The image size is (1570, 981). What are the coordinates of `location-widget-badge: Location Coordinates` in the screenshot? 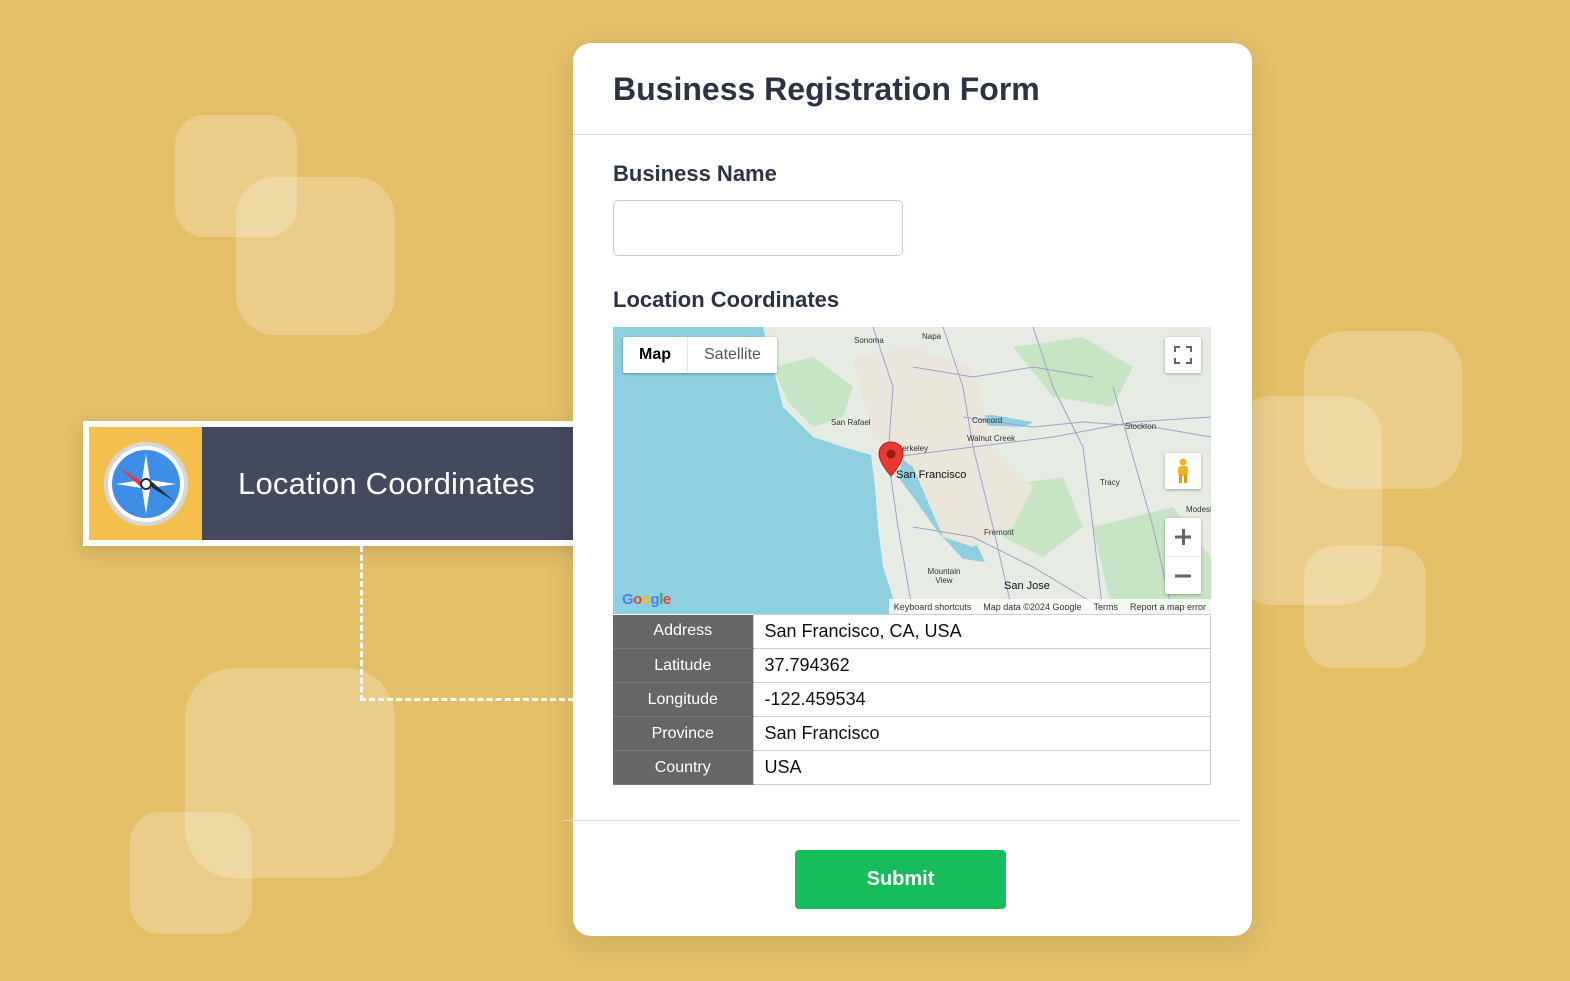 It's located at (343, 483).